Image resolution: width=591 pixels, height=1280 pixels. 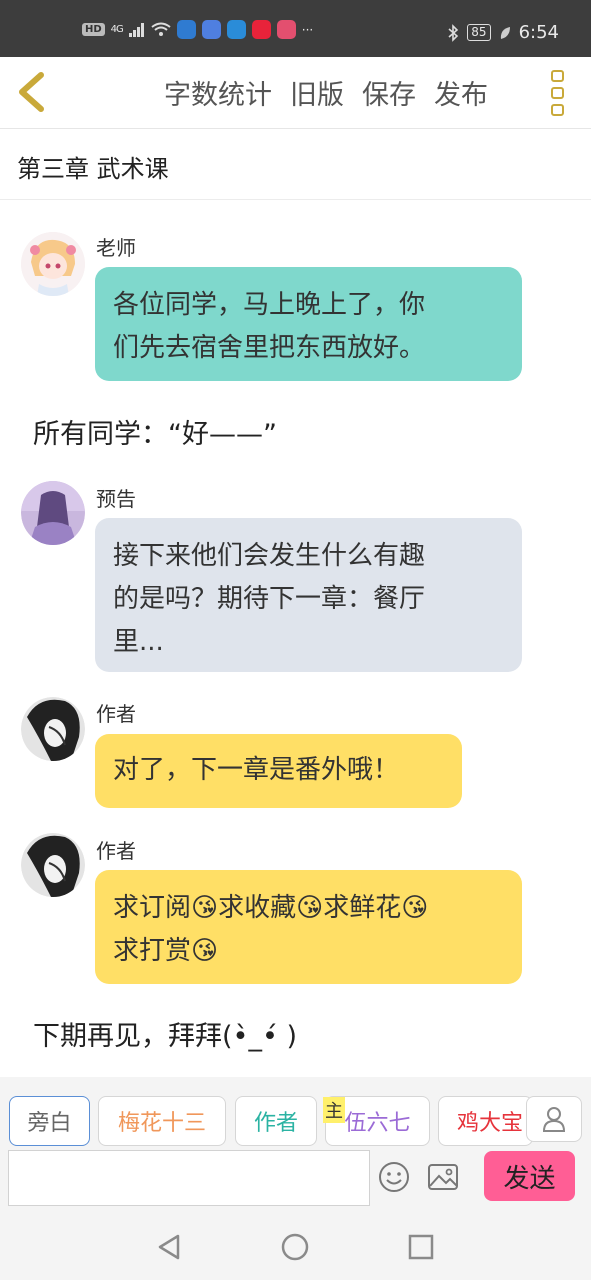 What do you see at coordinates (276, 1121) in the screenshot?
I see `role-chip-author: 作者` at bounding box center [276, 1121].